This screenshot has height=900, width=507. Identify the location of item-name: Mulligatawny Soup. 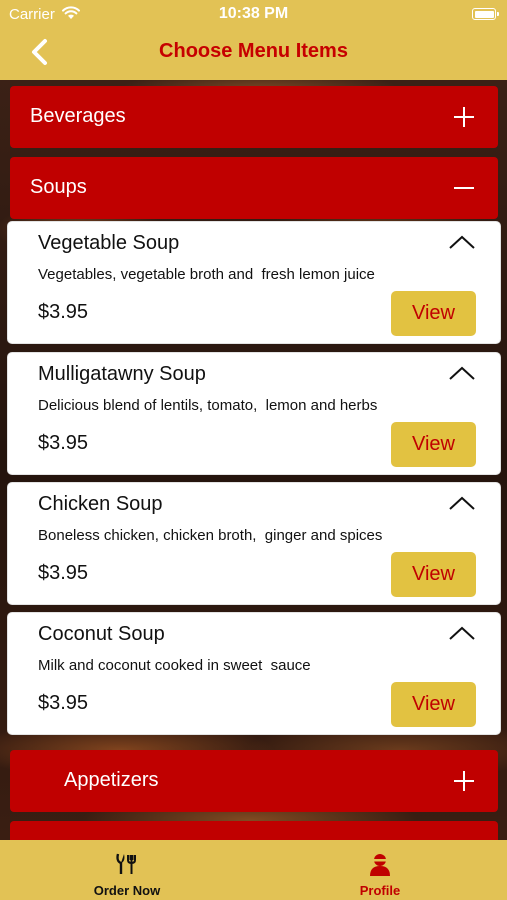
(122, 374).